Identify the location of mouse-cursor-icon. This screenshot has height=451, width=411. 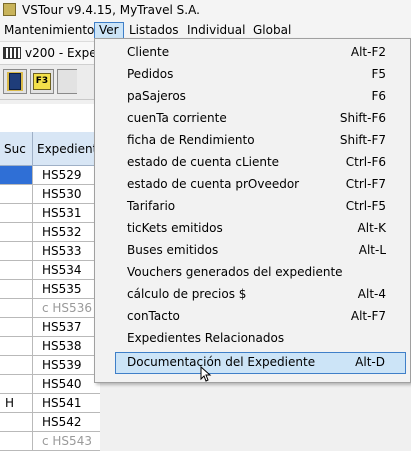
(206, 374).